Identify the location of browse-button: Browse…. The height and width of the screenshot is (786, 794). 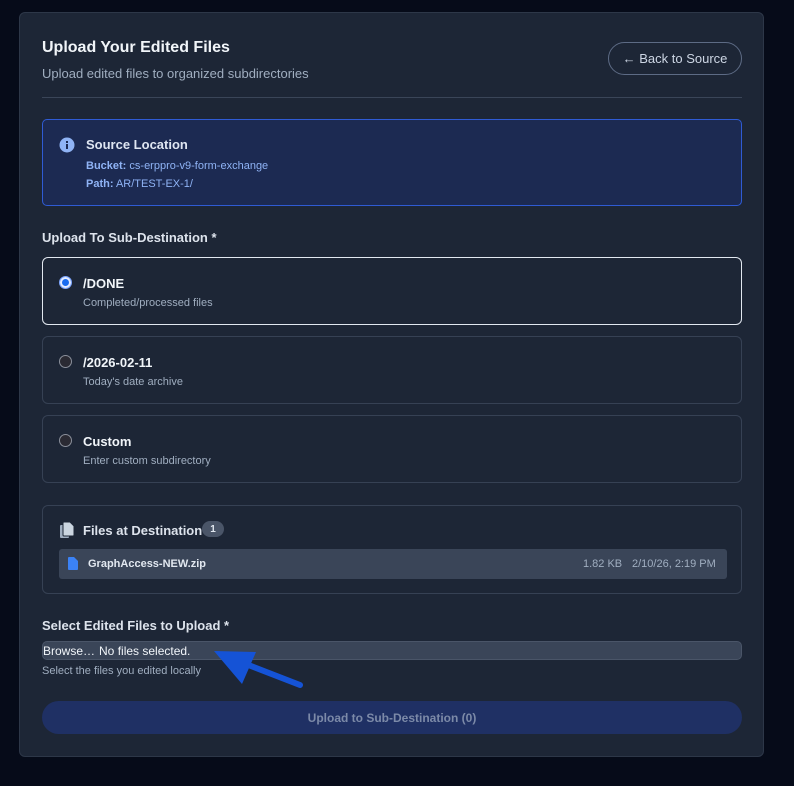
(69, 651).